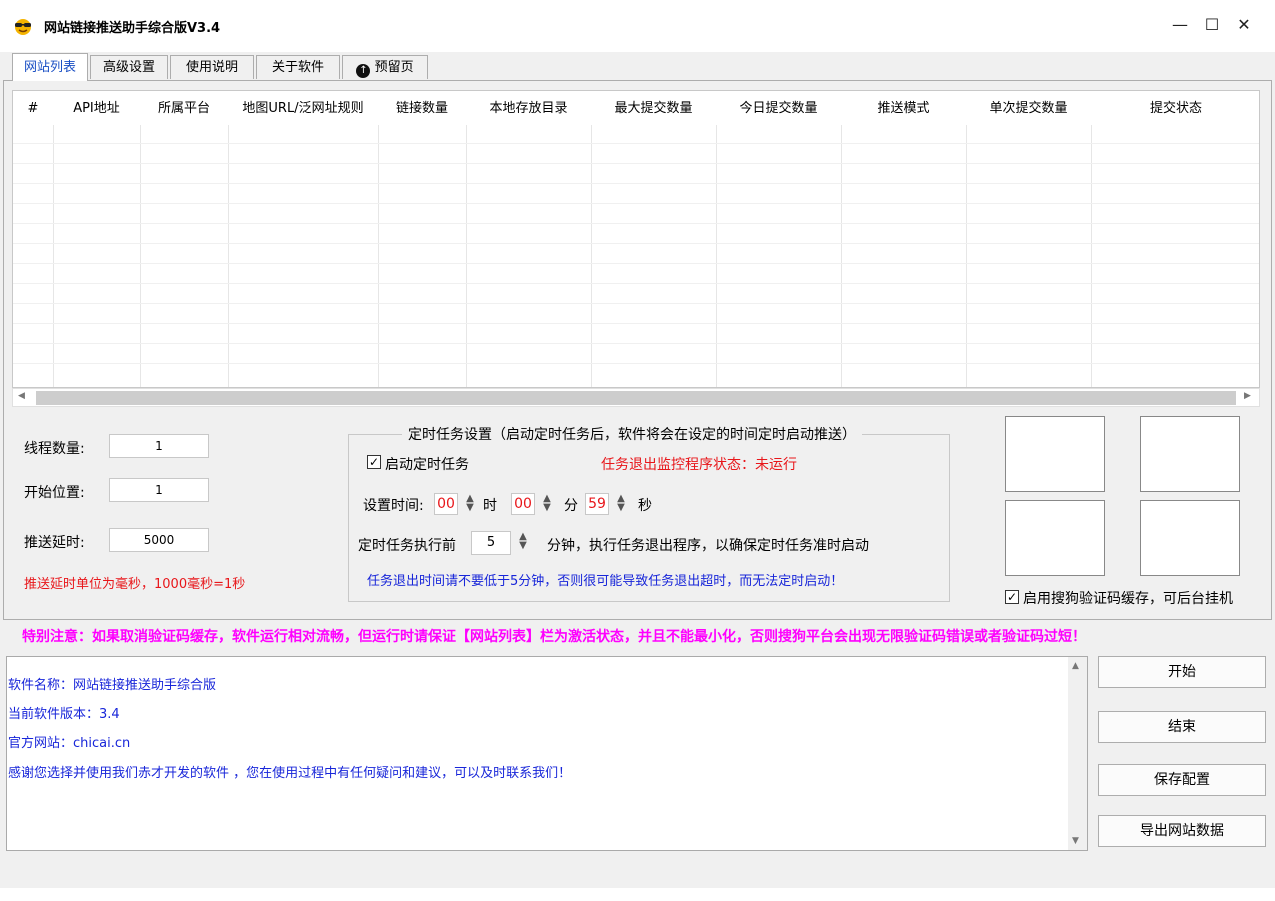  Describe the element at coordinates (490, 506) in the screenshot. I see `hour-unit: 时` at that location.